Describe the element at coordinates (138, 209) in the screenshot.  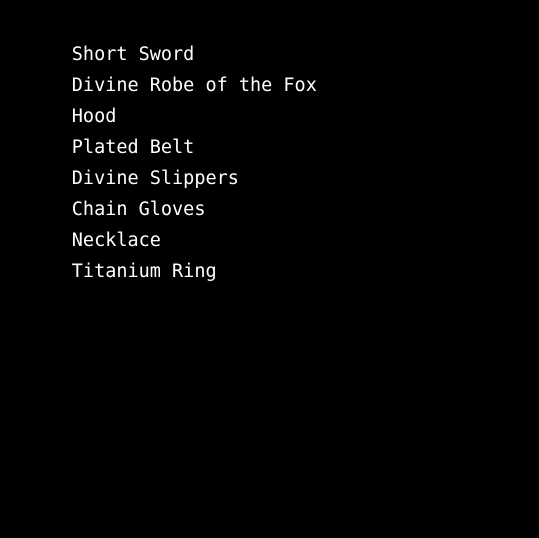
I see `list-item-label: Chain Gloves` at that location.